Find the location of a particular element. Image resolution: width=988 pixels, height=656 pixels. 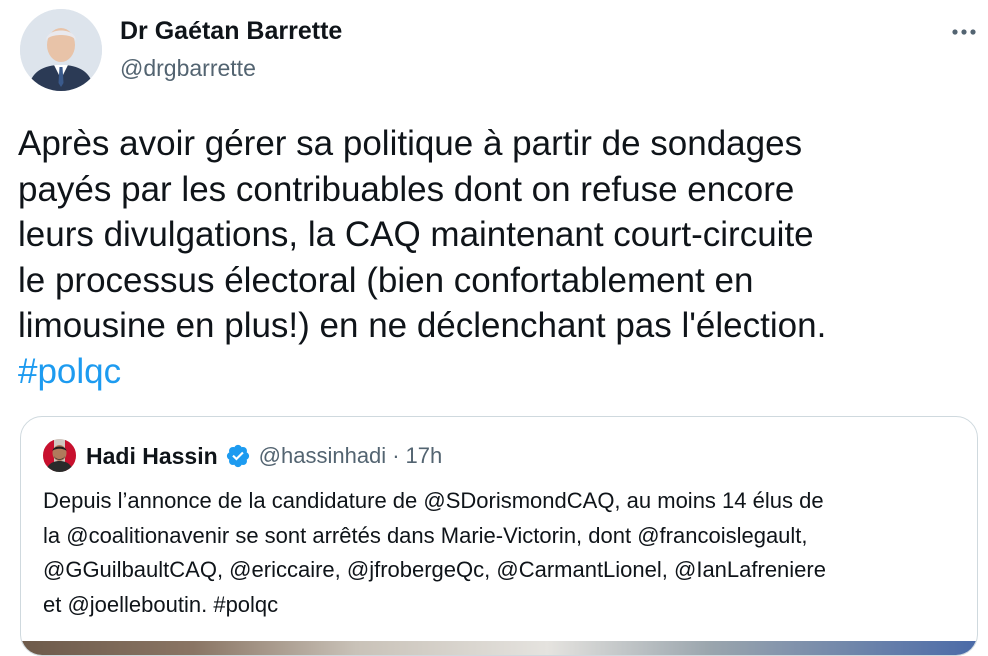

verified-badge-icon is located at coordinates (238, 456).